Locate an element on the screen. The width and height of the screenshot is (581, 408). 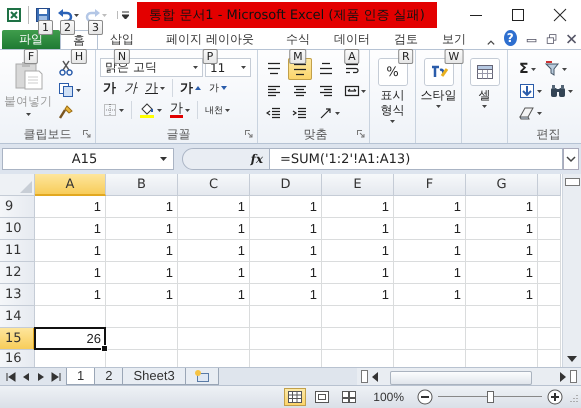
zoom-slider is located at coordinates (490, 397).